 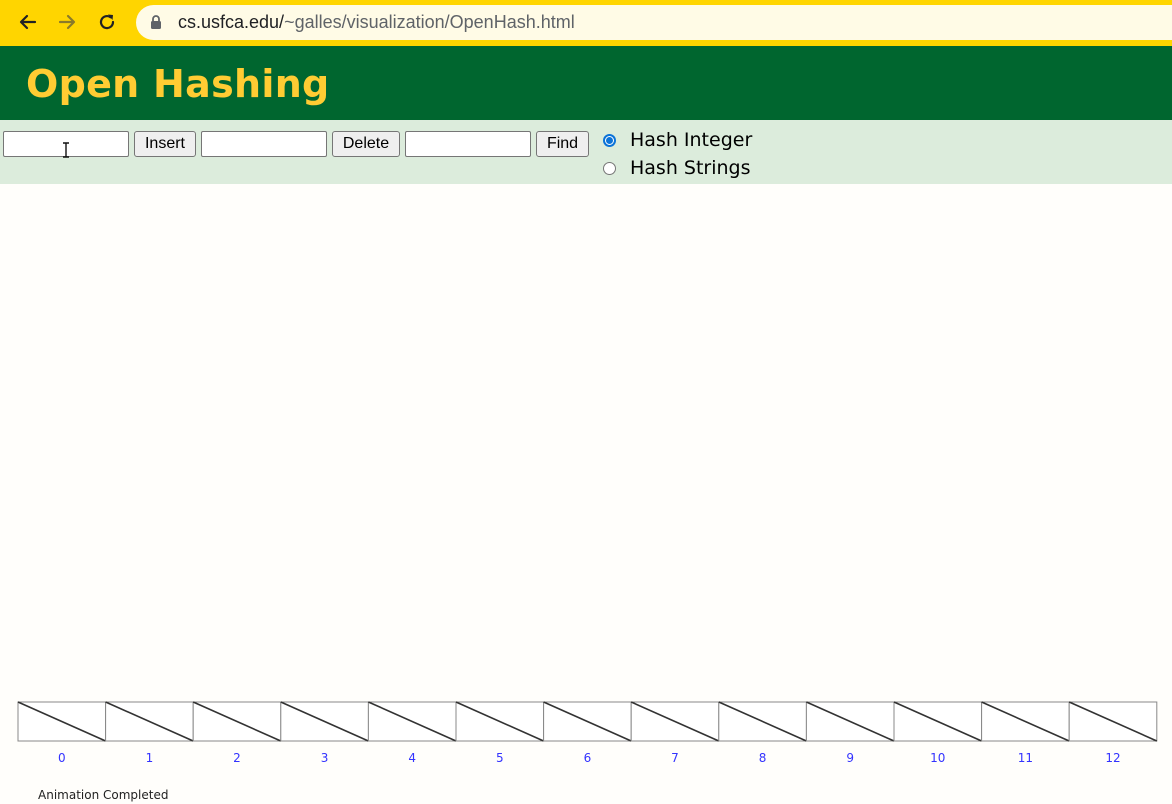 What do you see at coordinates (850, 733) in the screenshot?
I see `hash-bucket: 9` at bounding box center [850, 733].